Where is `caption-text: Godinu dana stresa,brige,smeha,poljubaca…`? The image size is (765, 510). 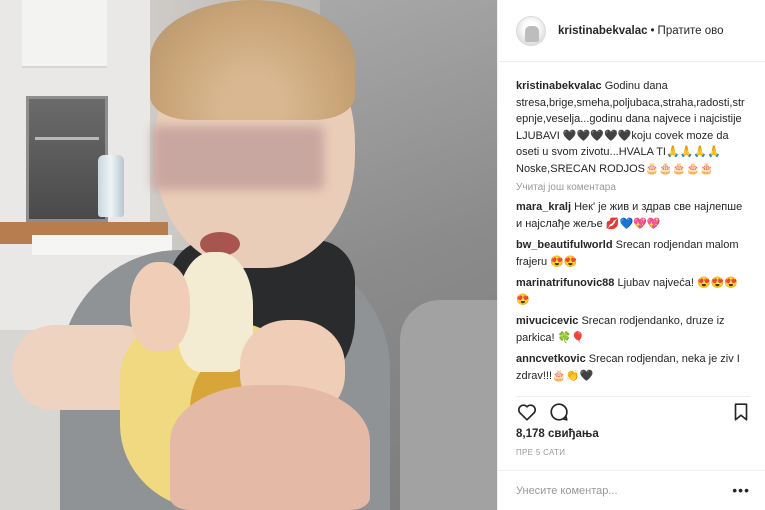
caption-text: Godinu dana stresa,brige,smeha,poljubaca… is located at coordinates (630, 127).